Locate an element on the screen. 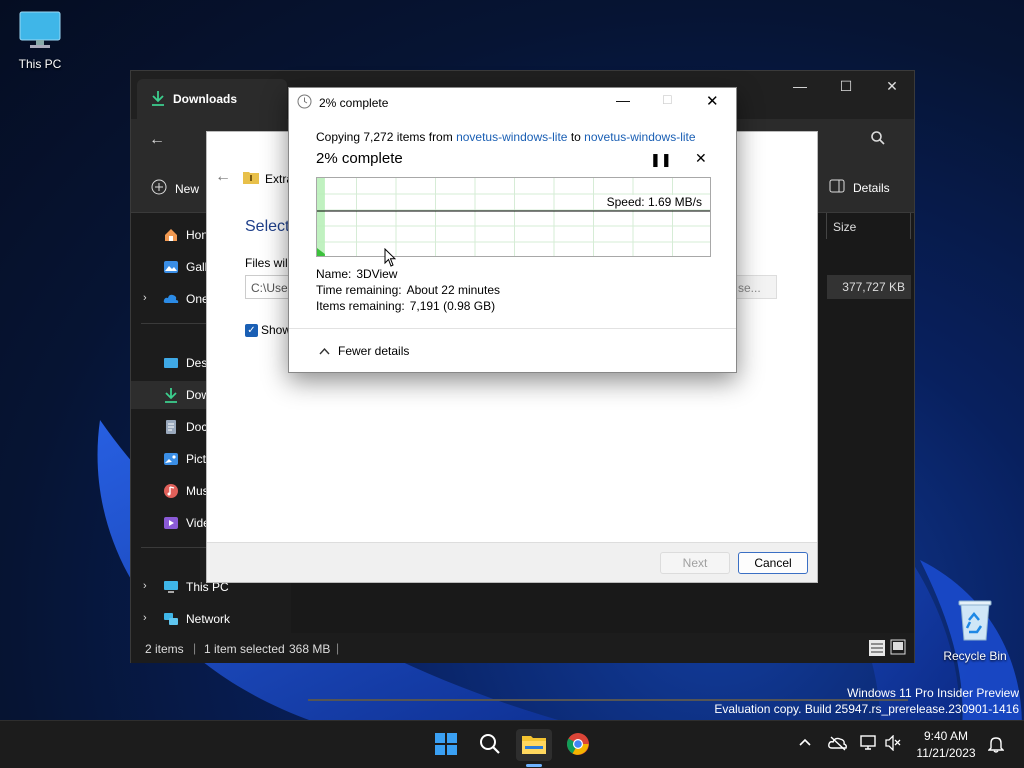 The width and height of the screenshot is (1024, 768). explorer-minimize-button: — is located at coordinates (800, 86).